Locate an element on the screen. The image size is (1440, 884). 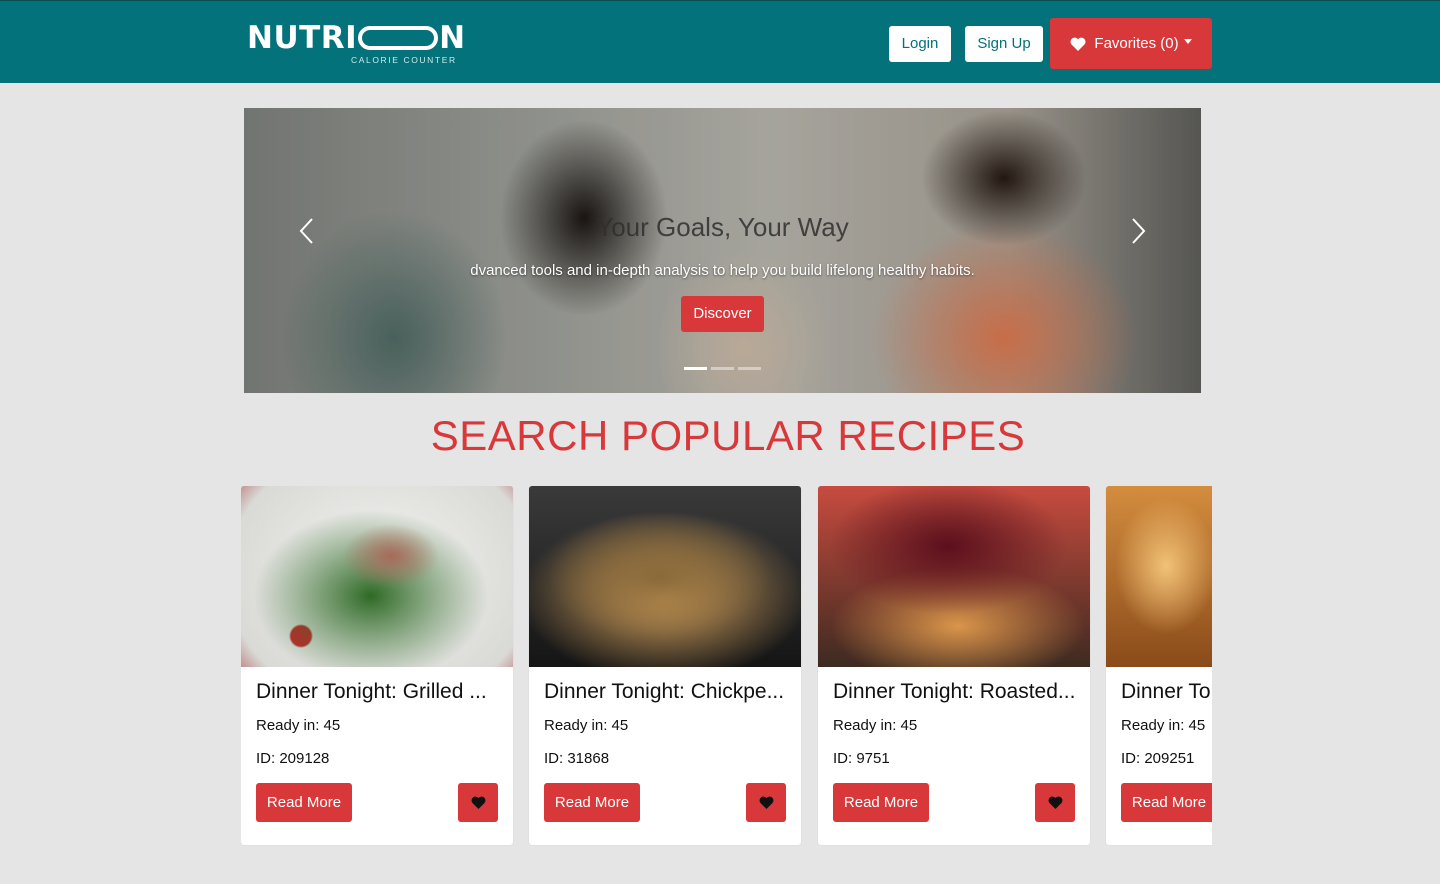
logo-wordmark: NUTRI N is located at coordinates (356, 38).